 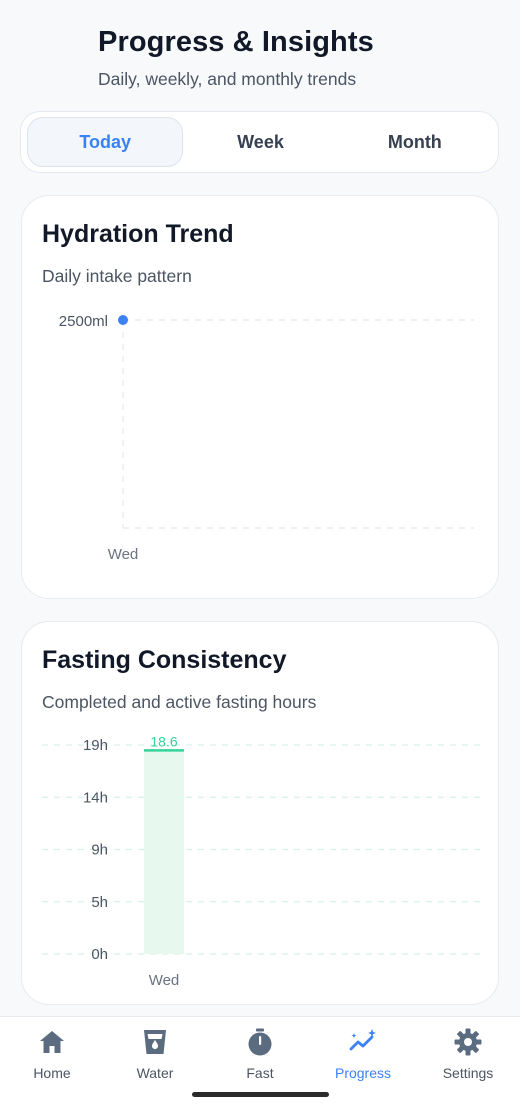 What do you see at coordinates (260, 1094) in the screenshot?
I see `home-indicator` at bounding box center [260, 1094].